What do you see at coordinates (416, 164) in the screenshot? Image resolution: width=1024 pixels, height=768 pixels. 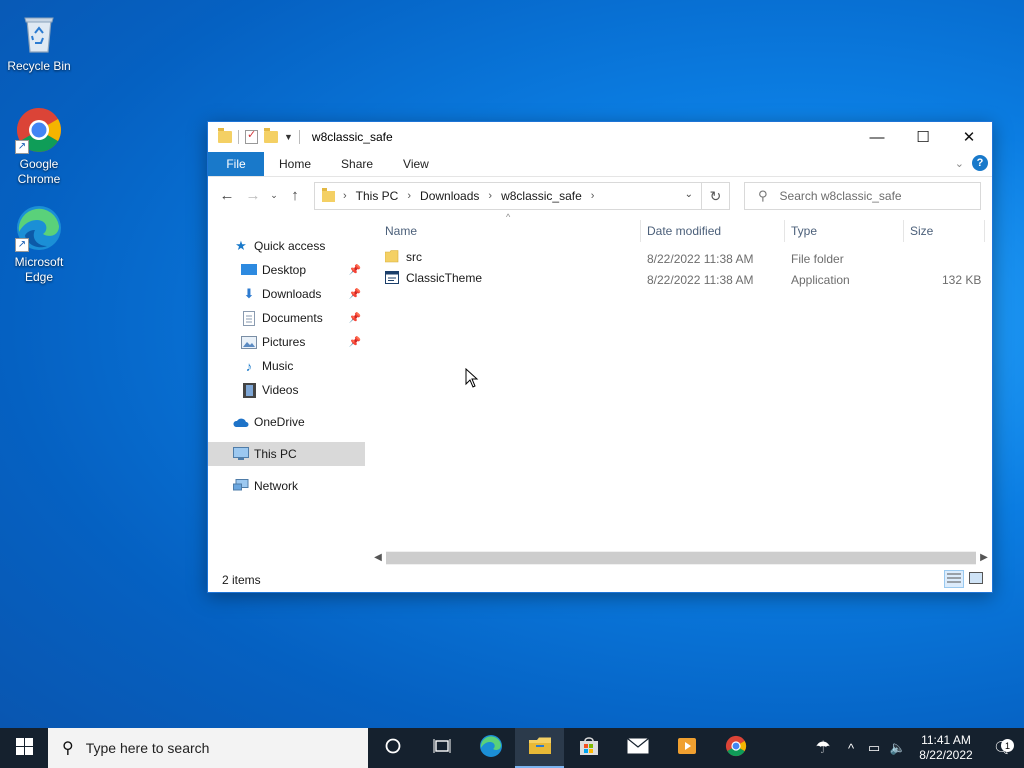 I see `tab-view: View` at bounding box center [416, 164].